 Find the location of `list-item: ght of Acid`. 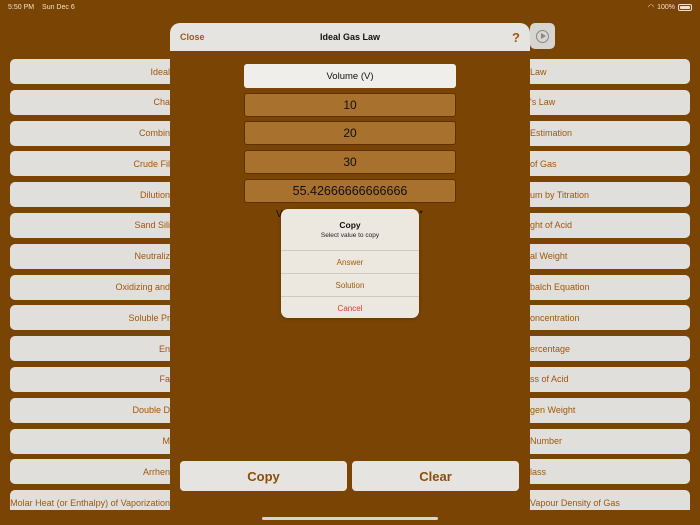

list-item: ght of Acid is located at coordinates (610, 225).